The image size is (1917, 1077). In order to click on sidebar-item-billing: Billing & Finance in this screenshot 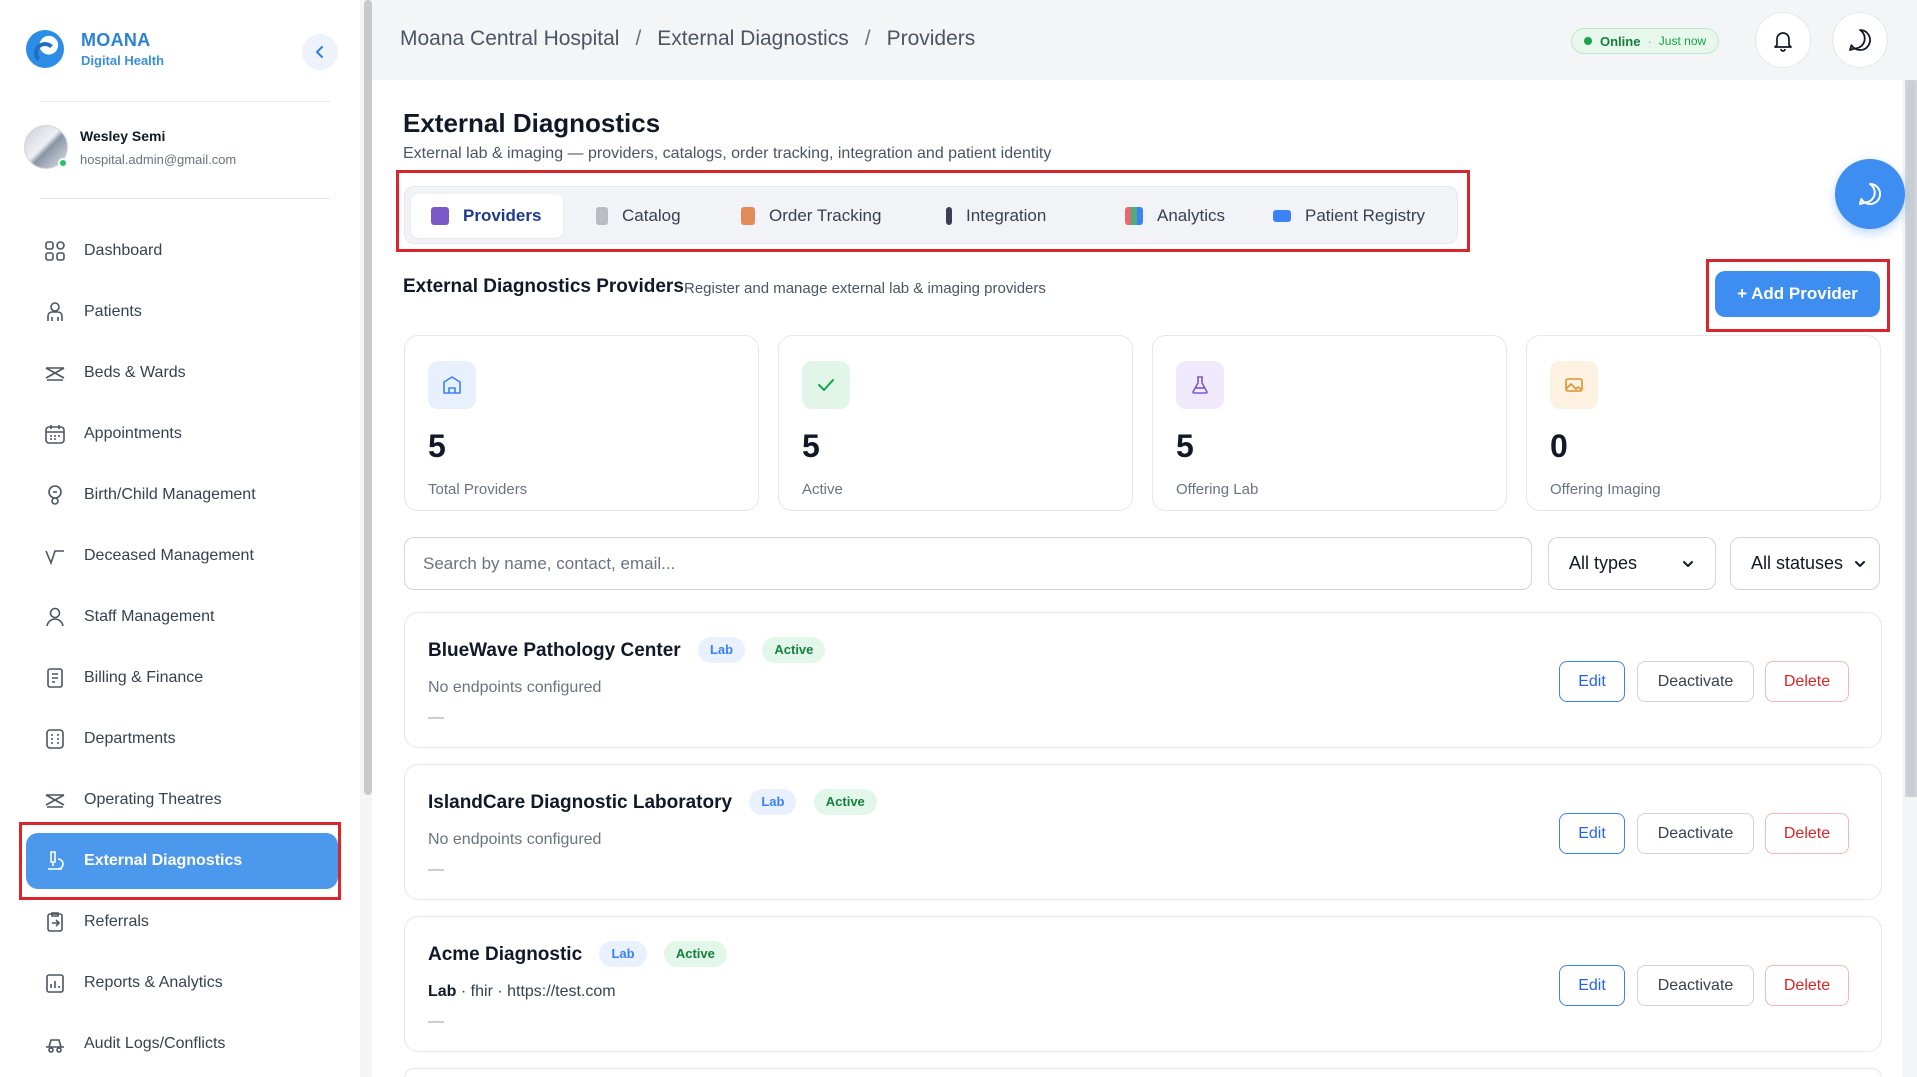, I will do `click(181, 678)`.